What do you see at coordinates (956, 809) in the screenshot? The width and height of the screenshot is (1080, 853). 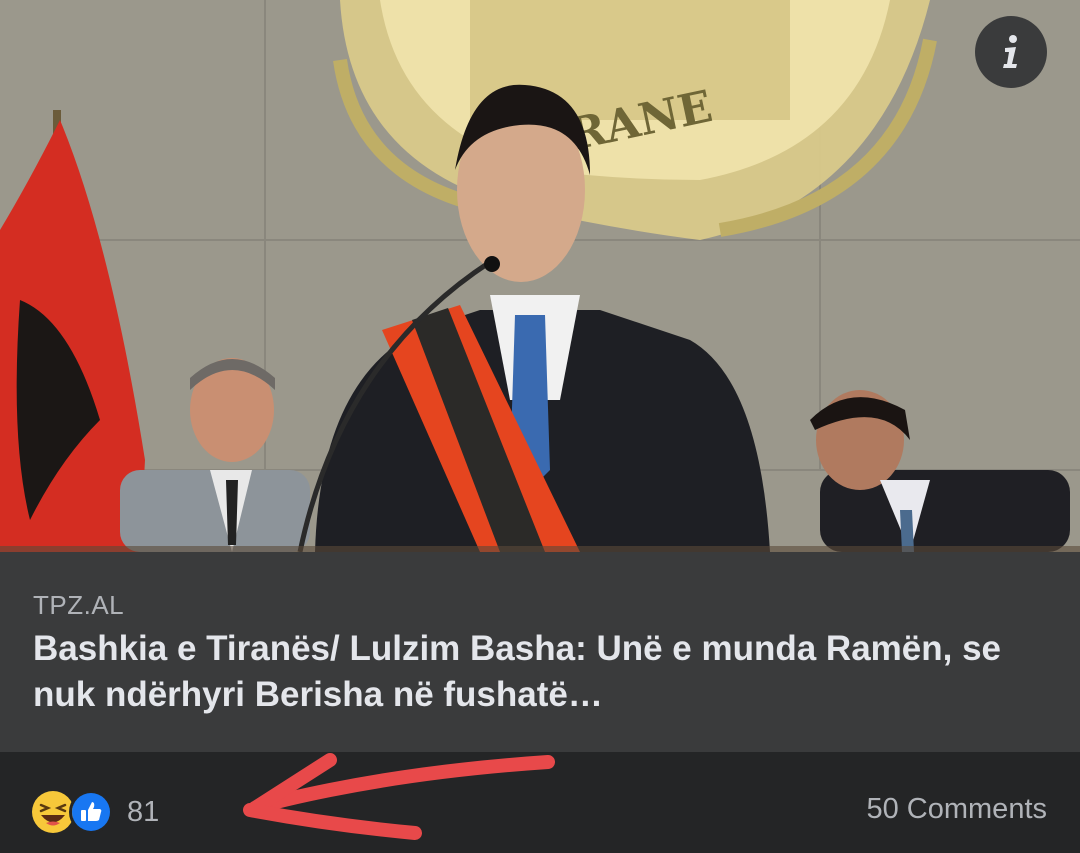 I see `comments-count-link: 50 Comments` at bounding box center [956, 809].